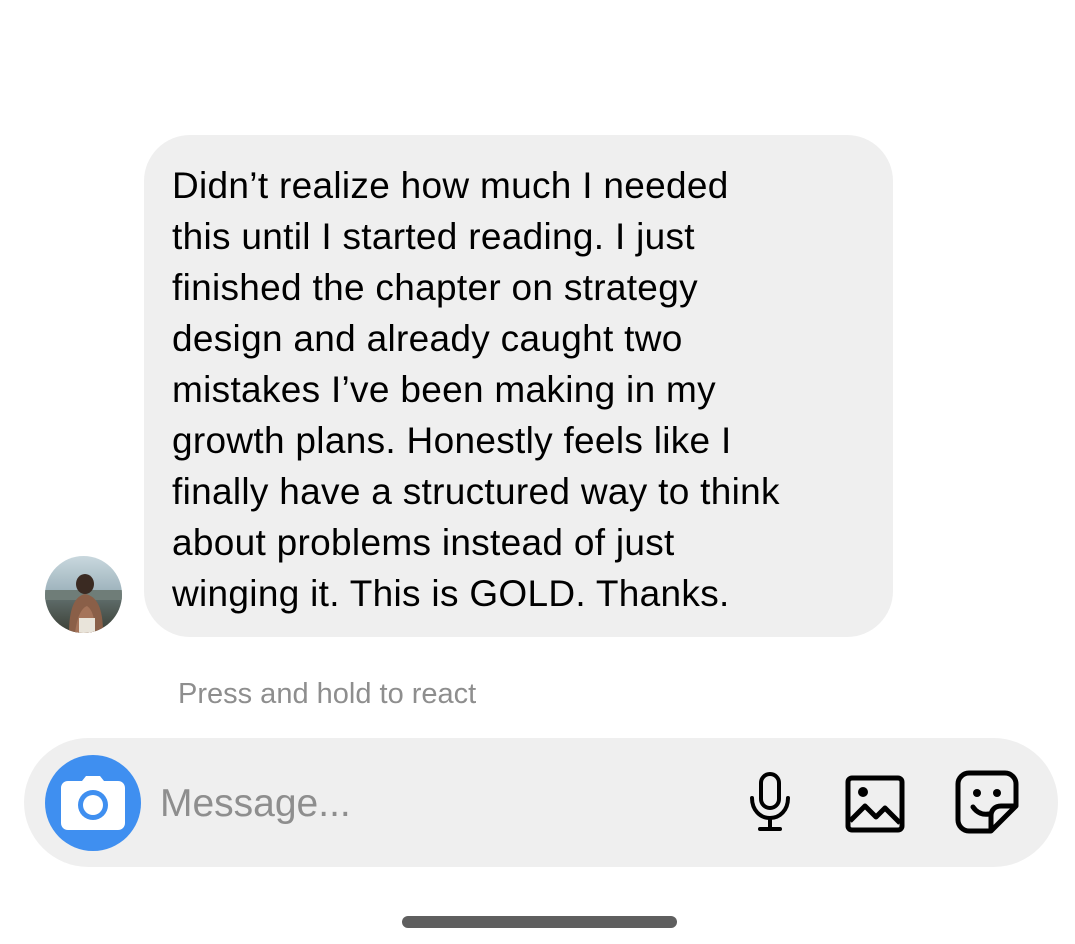 This screenshot has height=944, width=1075. I want to click on sticker-icon, so click(987, 802).